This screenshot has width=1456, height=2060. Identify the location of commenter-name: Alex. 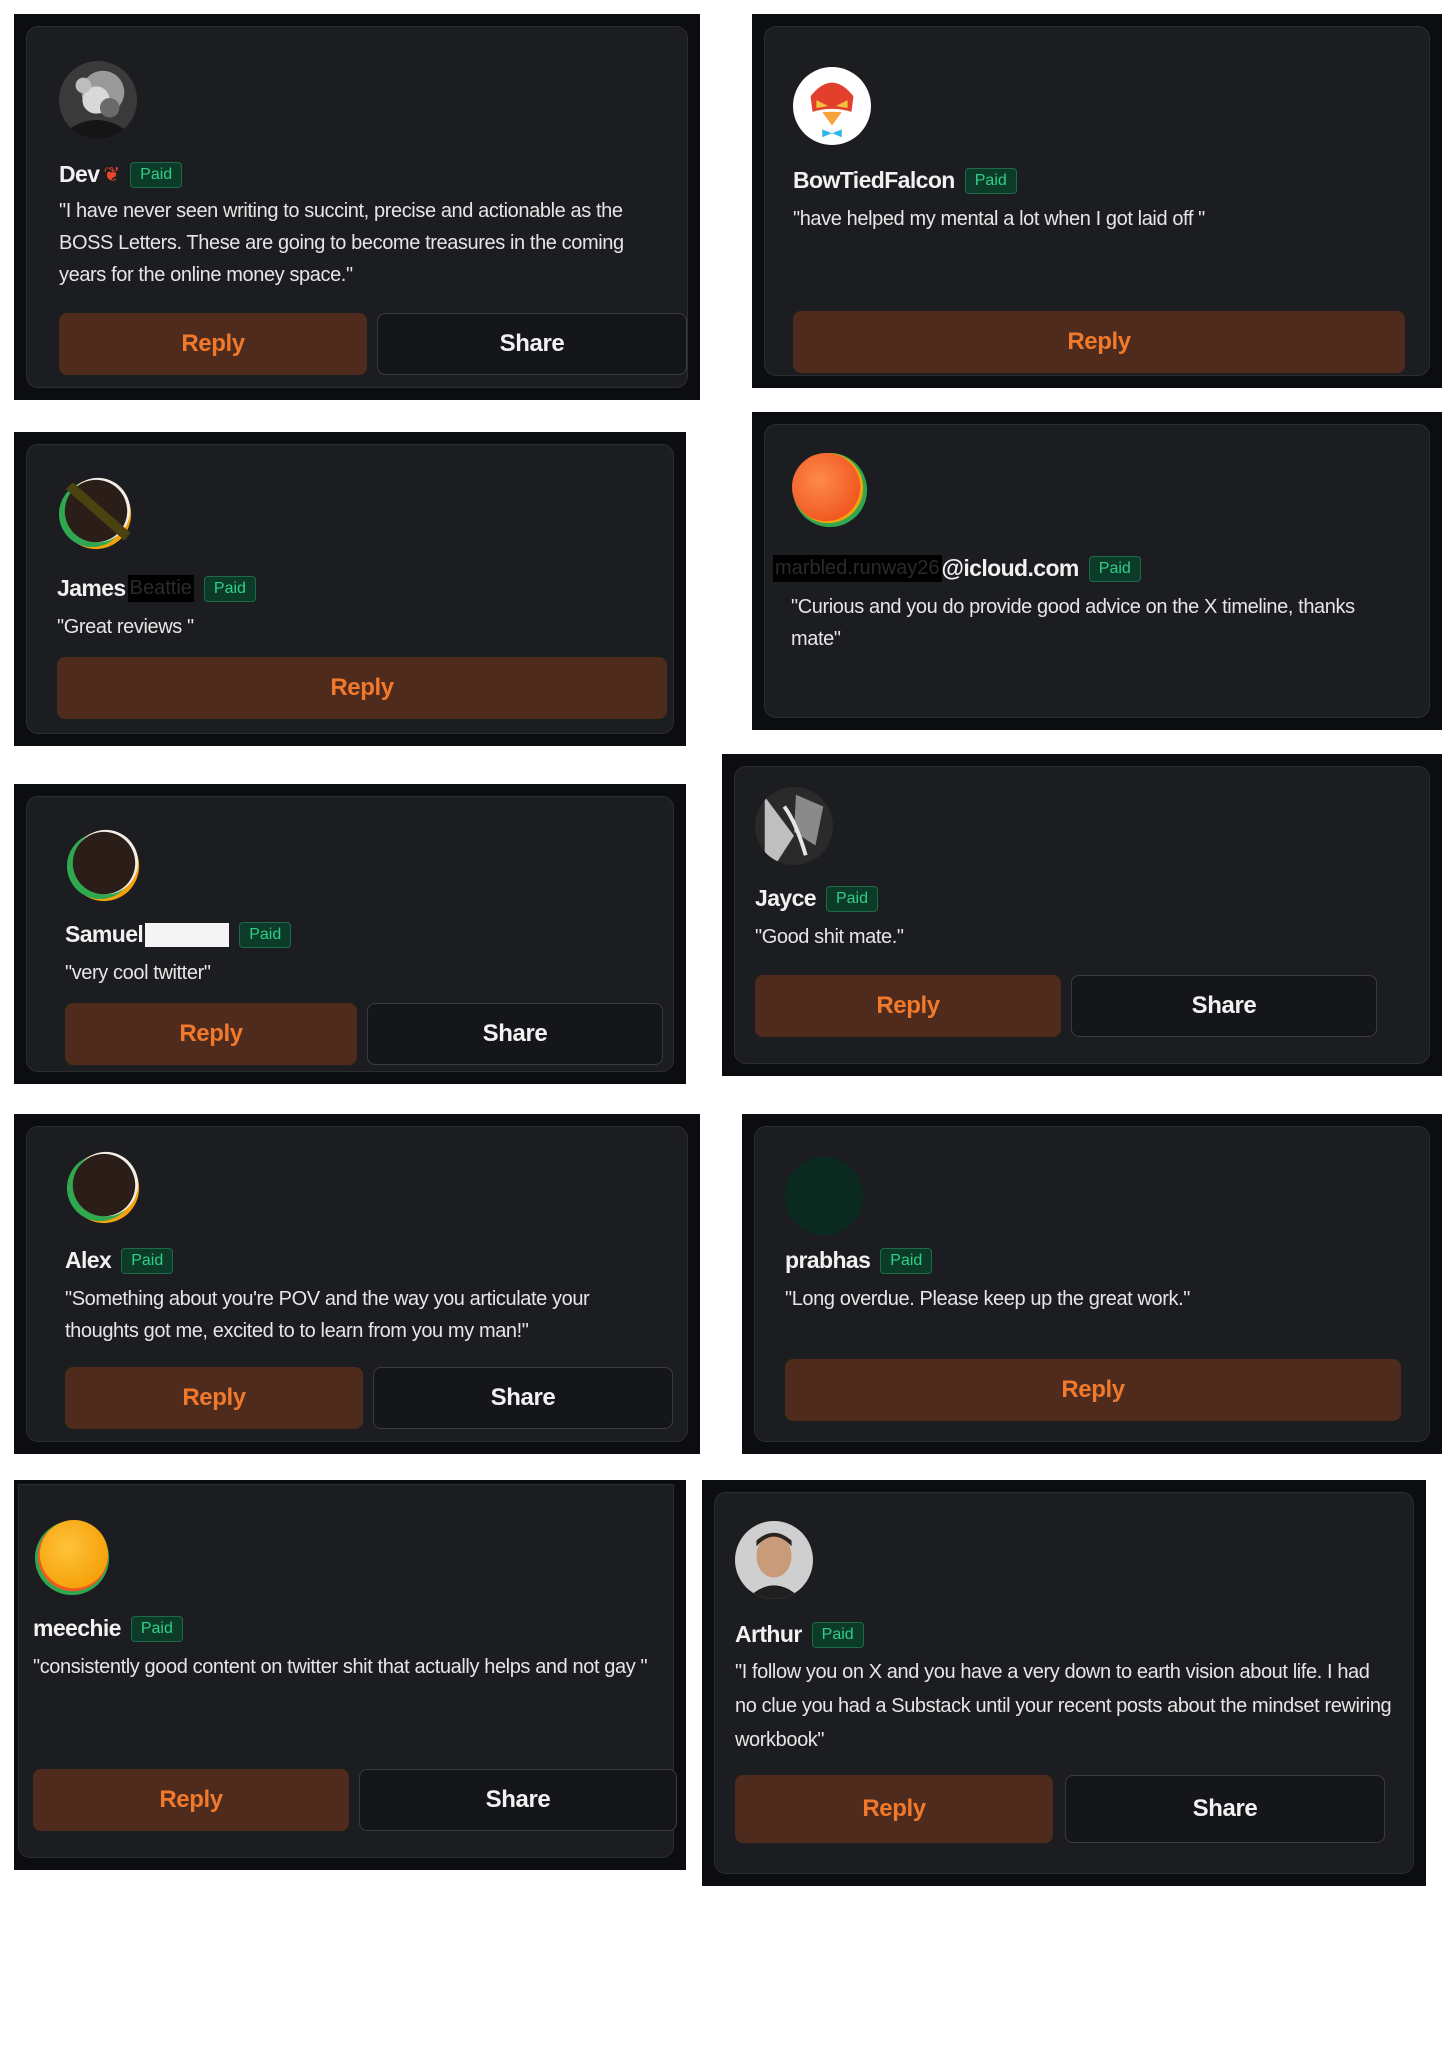
(88, 1260).